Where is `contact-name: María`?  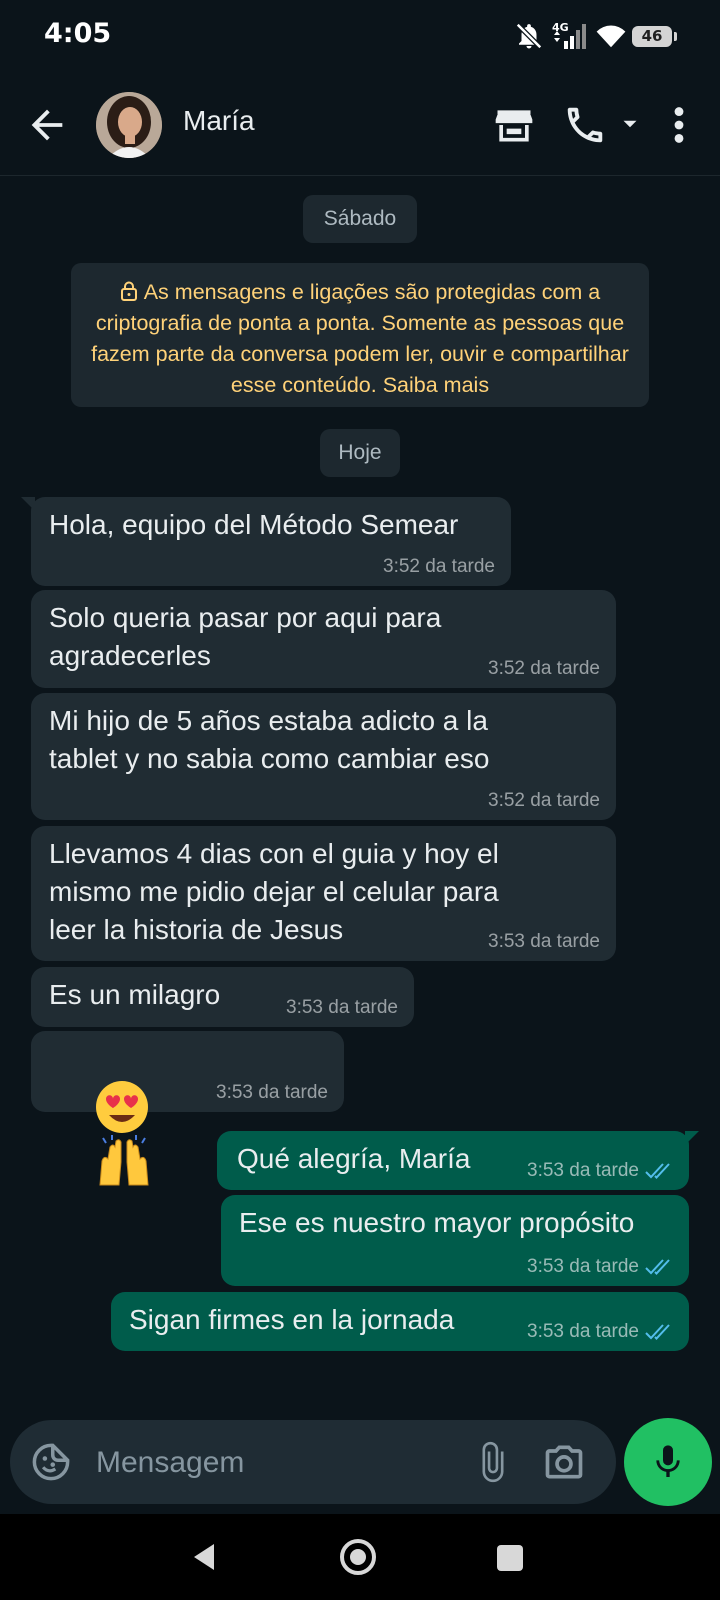 contact-name: María is located at coordinates (219, 121).